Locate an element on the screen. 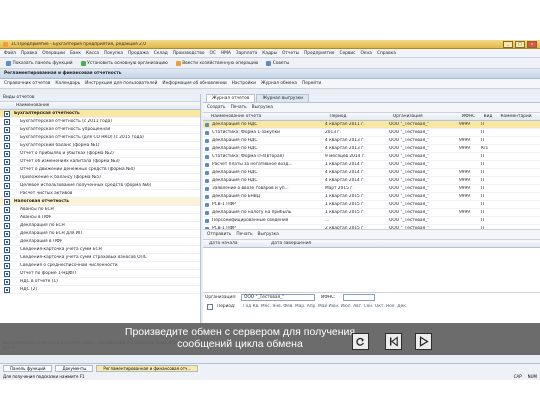 Image resolution: width=540 pixels, height=405 pixels. tree-item: Декларация по ЕСН is located at coordinates (100, 226).